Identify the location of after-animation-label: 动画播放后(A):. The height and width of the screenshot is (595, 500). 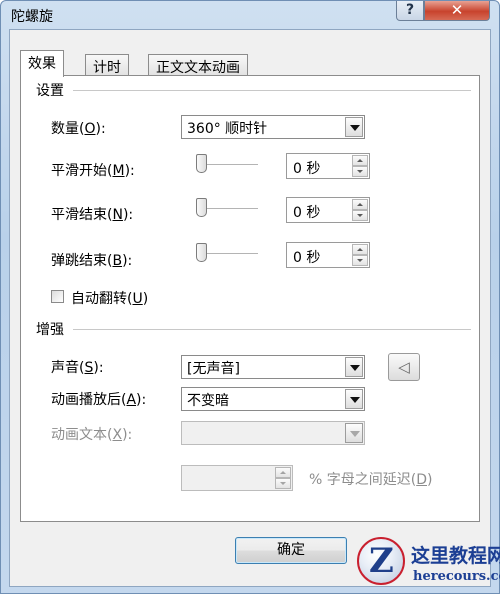
(99, 400).